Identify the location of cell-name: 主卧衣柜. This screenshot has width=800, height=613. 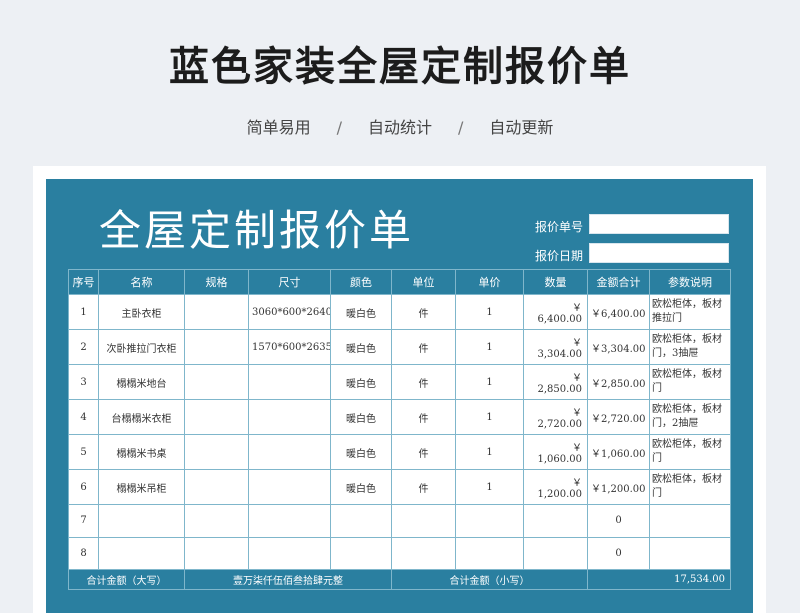
(141, 312).